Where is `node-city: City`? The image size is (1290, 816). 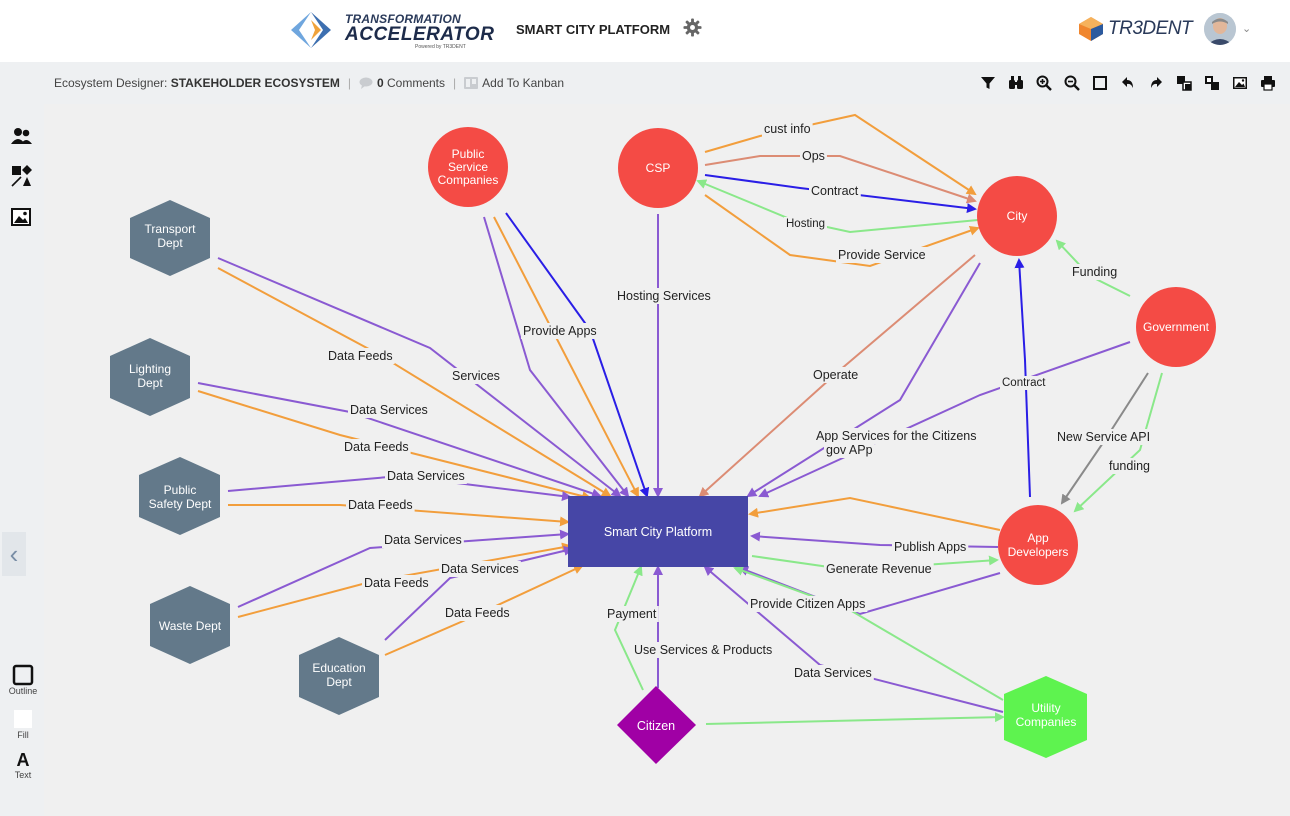
node-city: City is located at coordinates (1017, 216).